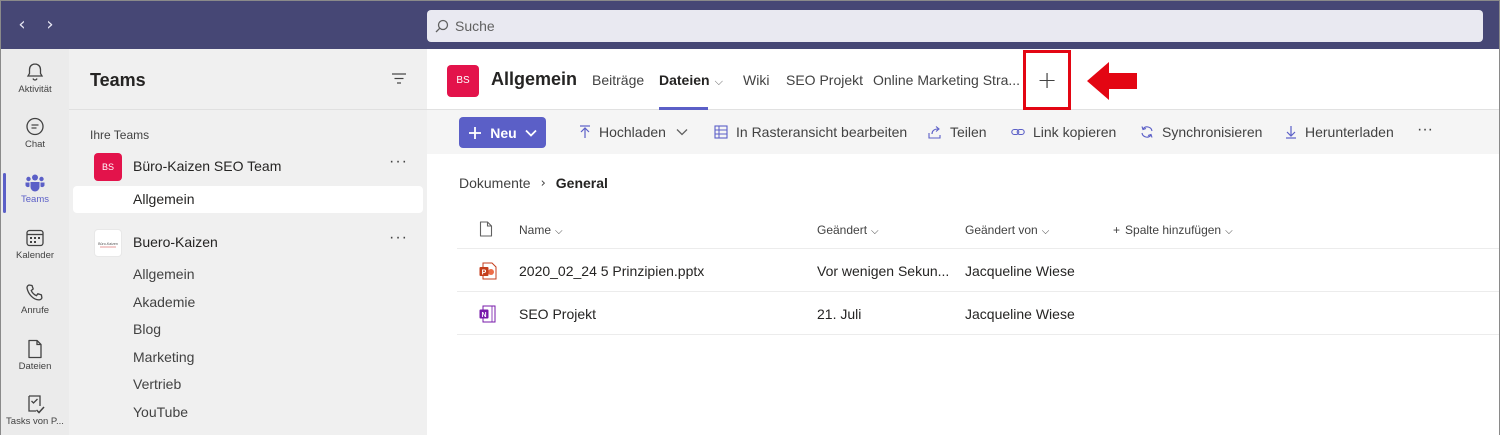 This screenshot has height=435, width=1500. I want to click on filter-icon, so click(399, 79).